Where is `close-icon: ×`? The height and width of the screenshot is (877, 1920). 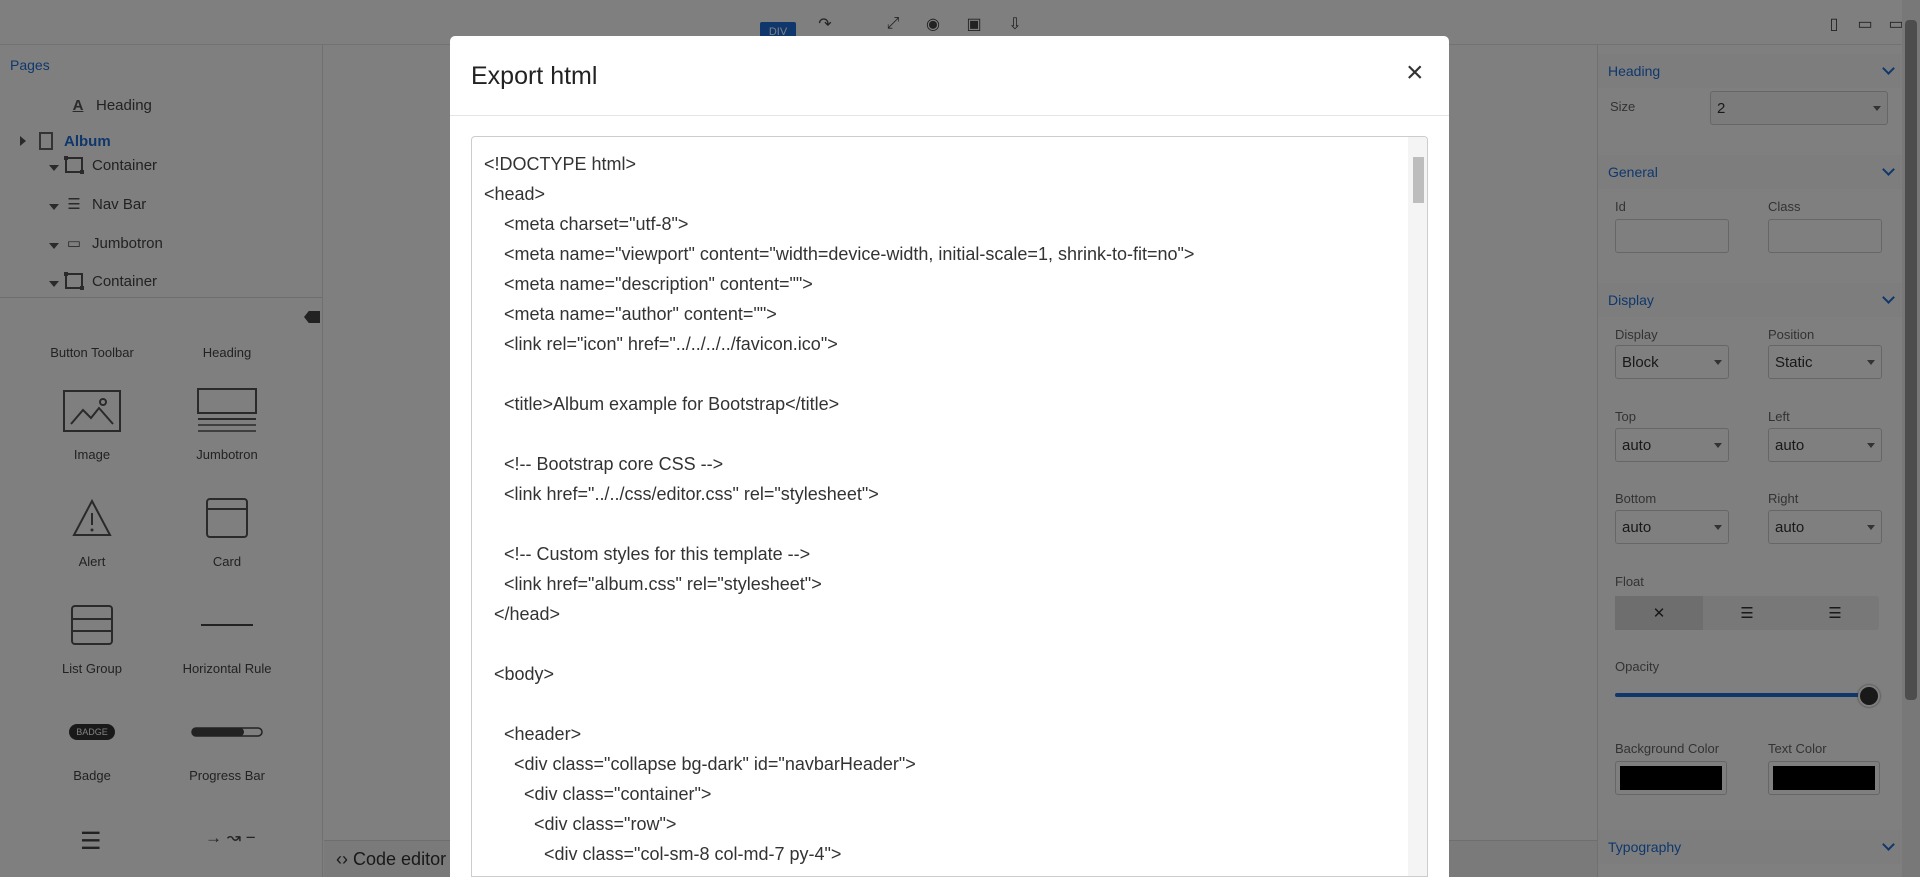
close-icon: × is located at coordinates (1415, 73).